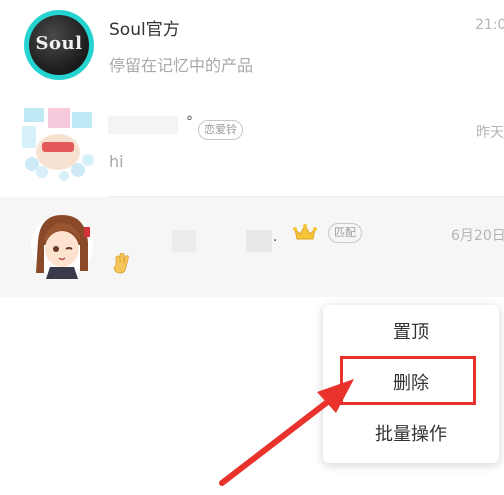  I want to click on conversation-preview: 停留在记忆中的产品, so click(181, 65).